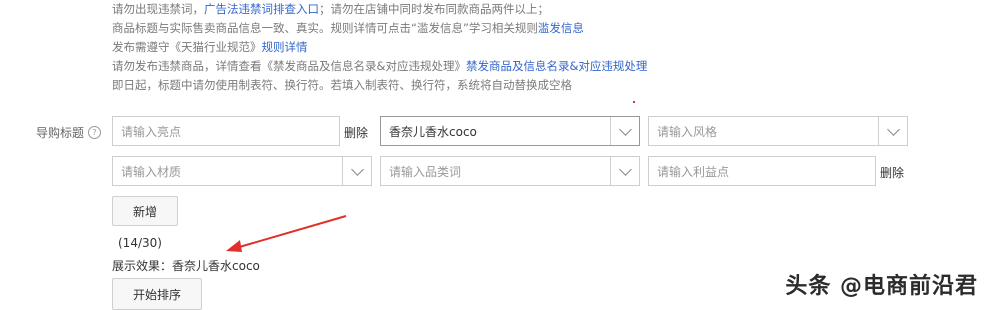 The height and width of the screenshot is (310, 988). I want to click on note-text: 请勿出现违禁词，, so click(158, 9).